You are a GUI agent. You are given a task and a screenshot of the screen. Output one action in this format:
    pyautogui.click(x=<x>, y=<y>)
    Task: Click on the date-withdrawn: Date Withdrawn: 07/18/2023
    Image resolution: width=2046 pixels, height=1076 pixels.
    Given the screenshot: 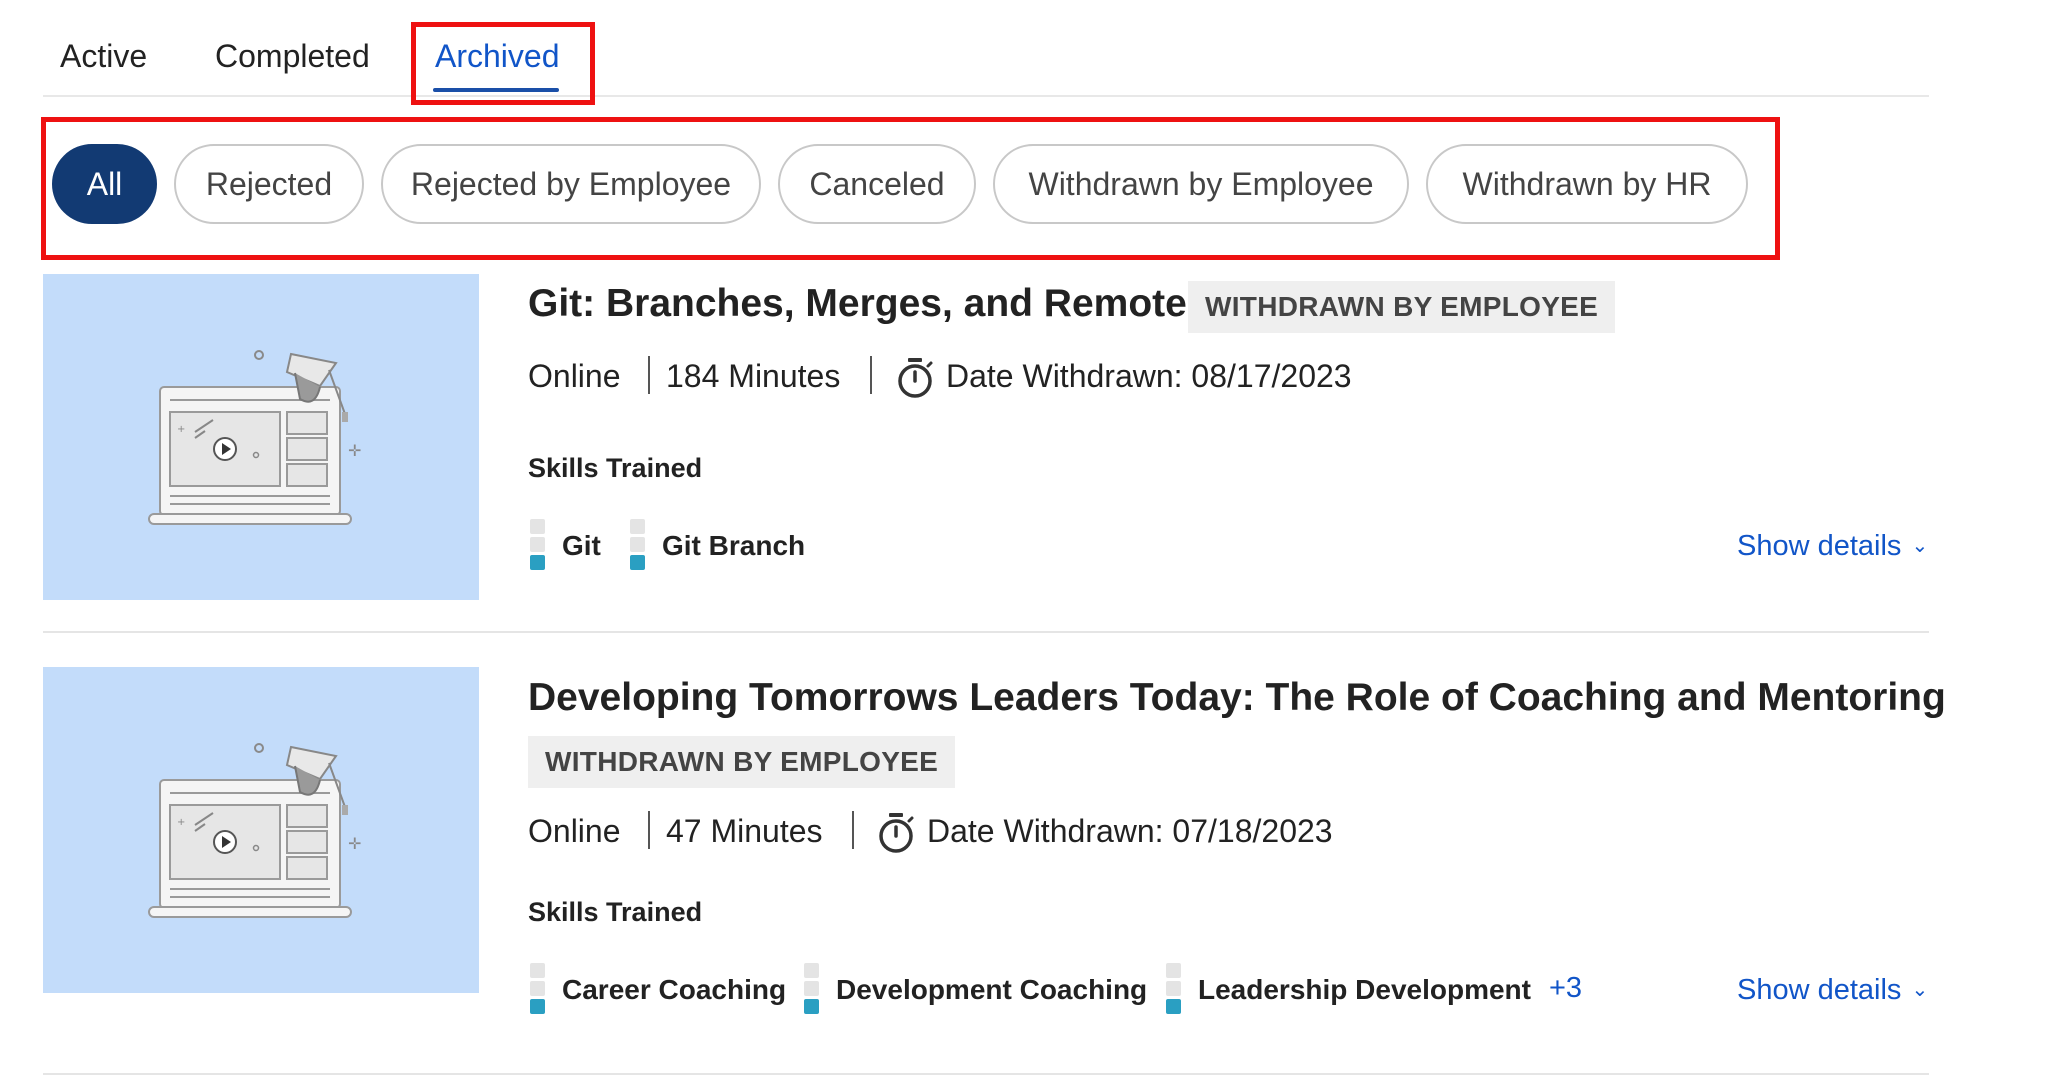 What is the action you would take?
    pyautogui.click(x=1130, y=831)
    